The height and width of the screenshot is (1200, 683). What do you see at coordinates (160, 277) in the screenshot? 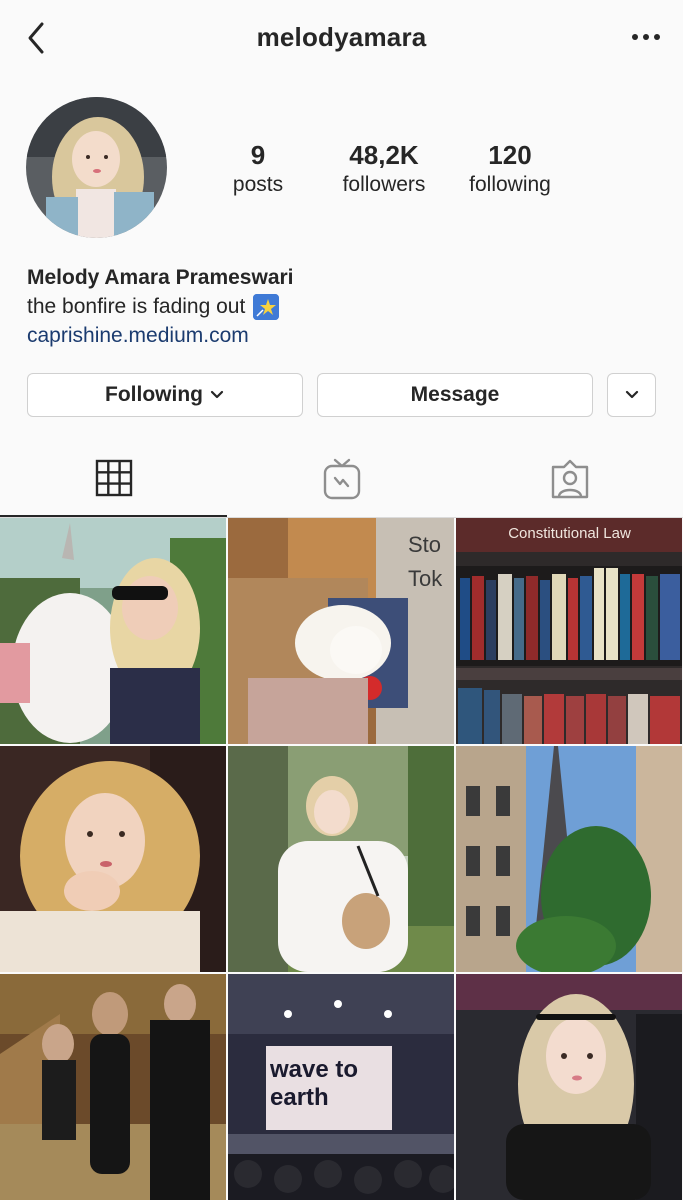
I see `full-name: Melody Amara Prameswari` at bounding box center [160, 277].